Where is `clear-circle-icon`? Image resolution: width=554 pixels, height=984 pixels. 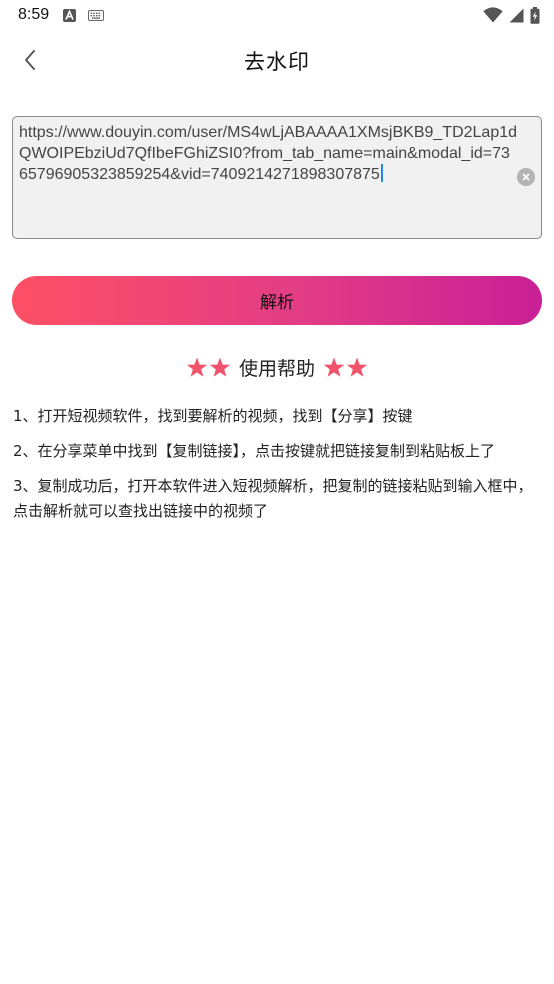
clear-circle-icon is located at coordinates (526, 177).